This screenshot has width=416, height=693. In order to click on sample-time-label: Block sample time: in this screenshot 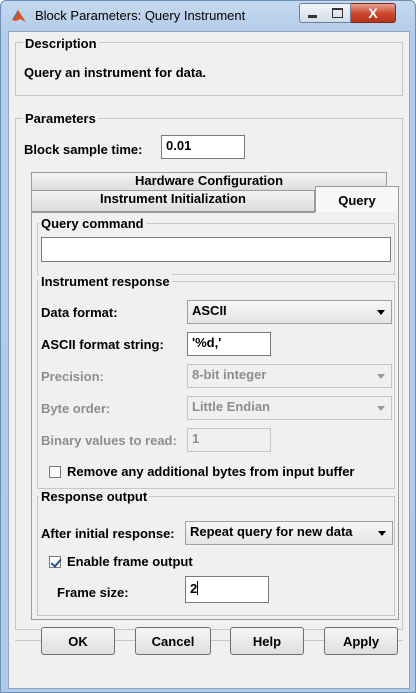, I will do `click(83, 149)`.